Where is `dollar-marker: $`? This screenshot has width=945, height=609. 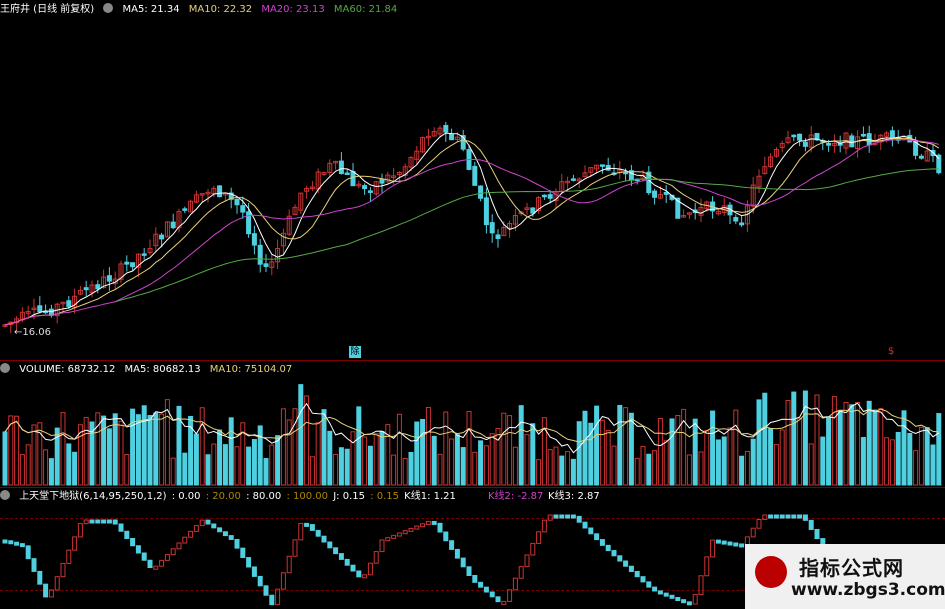
dollar-marker: $ is located at coordinates (891, 351).